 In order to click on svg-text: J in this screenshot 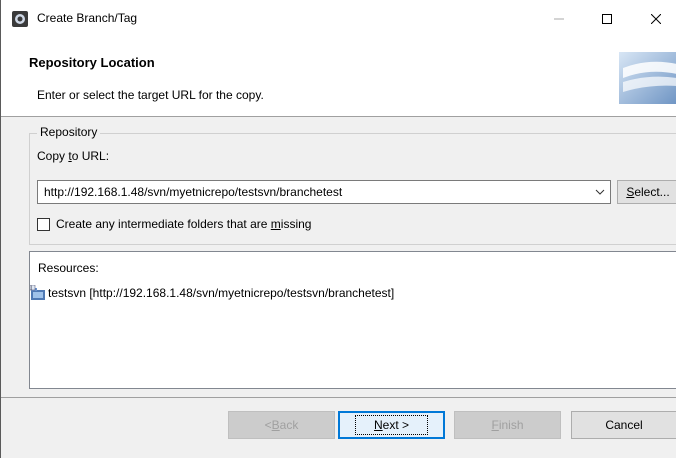, I will do `click(31, 287)`.